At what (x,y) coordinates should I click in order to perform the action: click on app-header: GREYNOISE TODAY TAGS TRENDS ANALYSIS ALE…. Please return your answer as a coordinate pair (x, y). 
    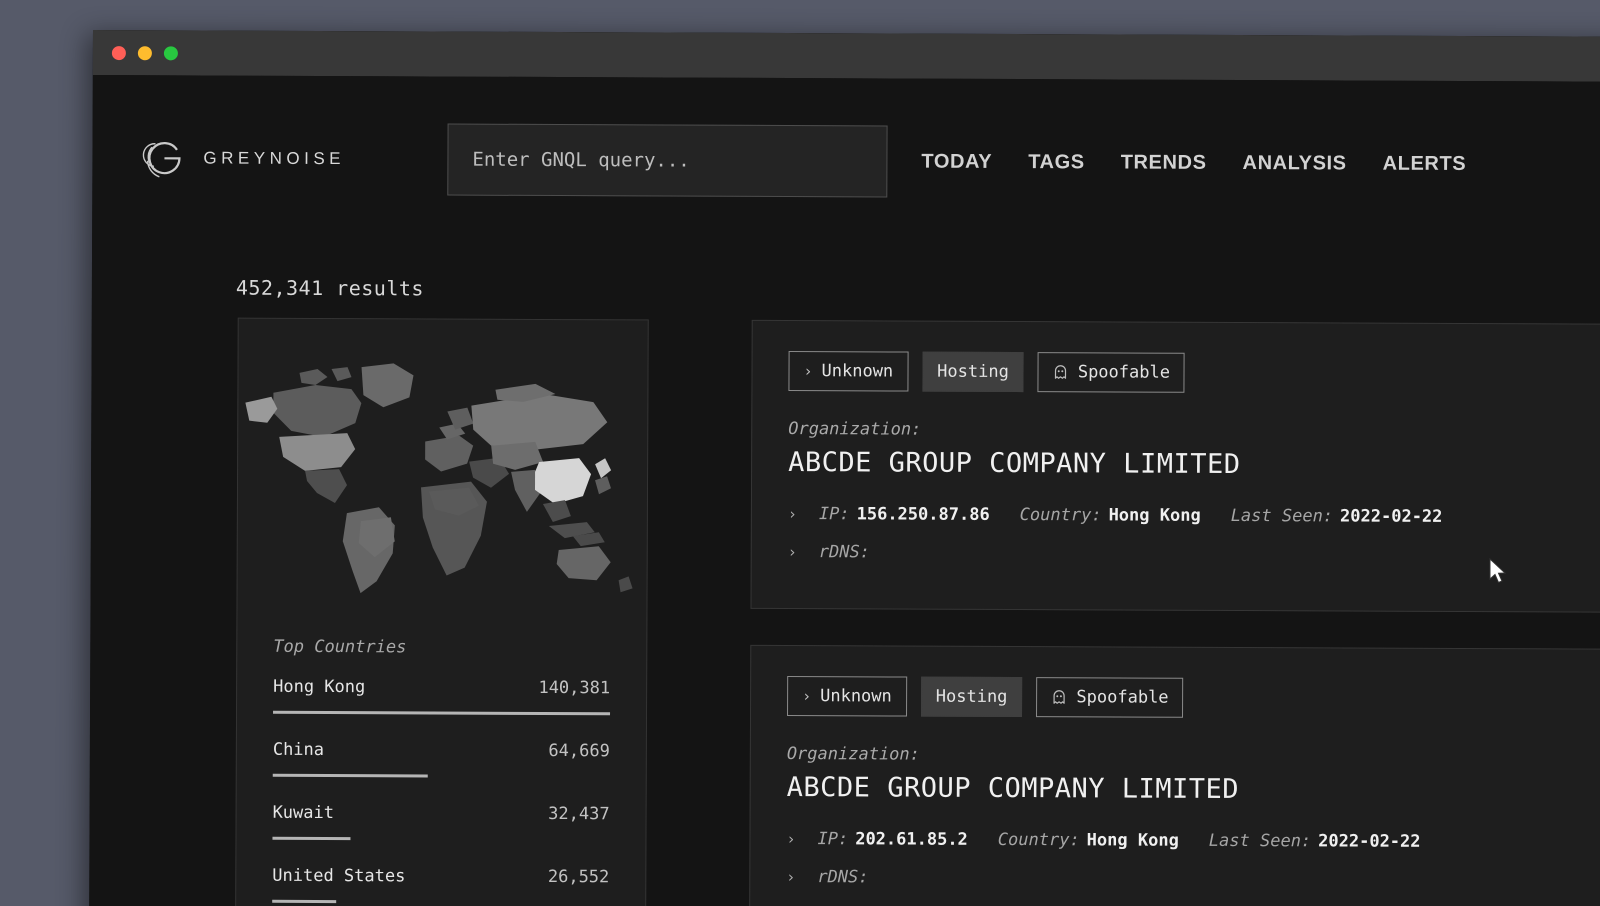
    Looking at the image, I should click on (846, 143).